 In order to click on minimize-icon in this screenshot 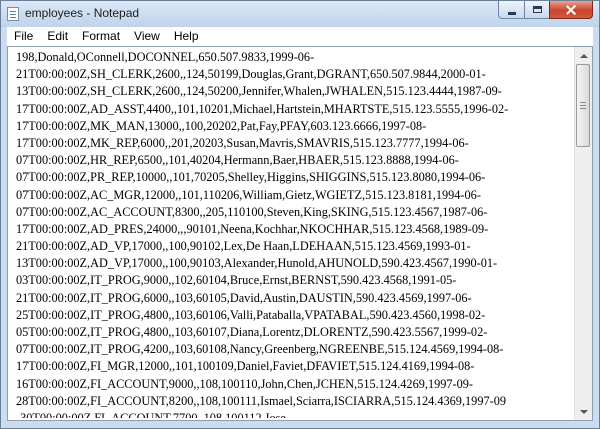, I will do `click(511, 13)`.